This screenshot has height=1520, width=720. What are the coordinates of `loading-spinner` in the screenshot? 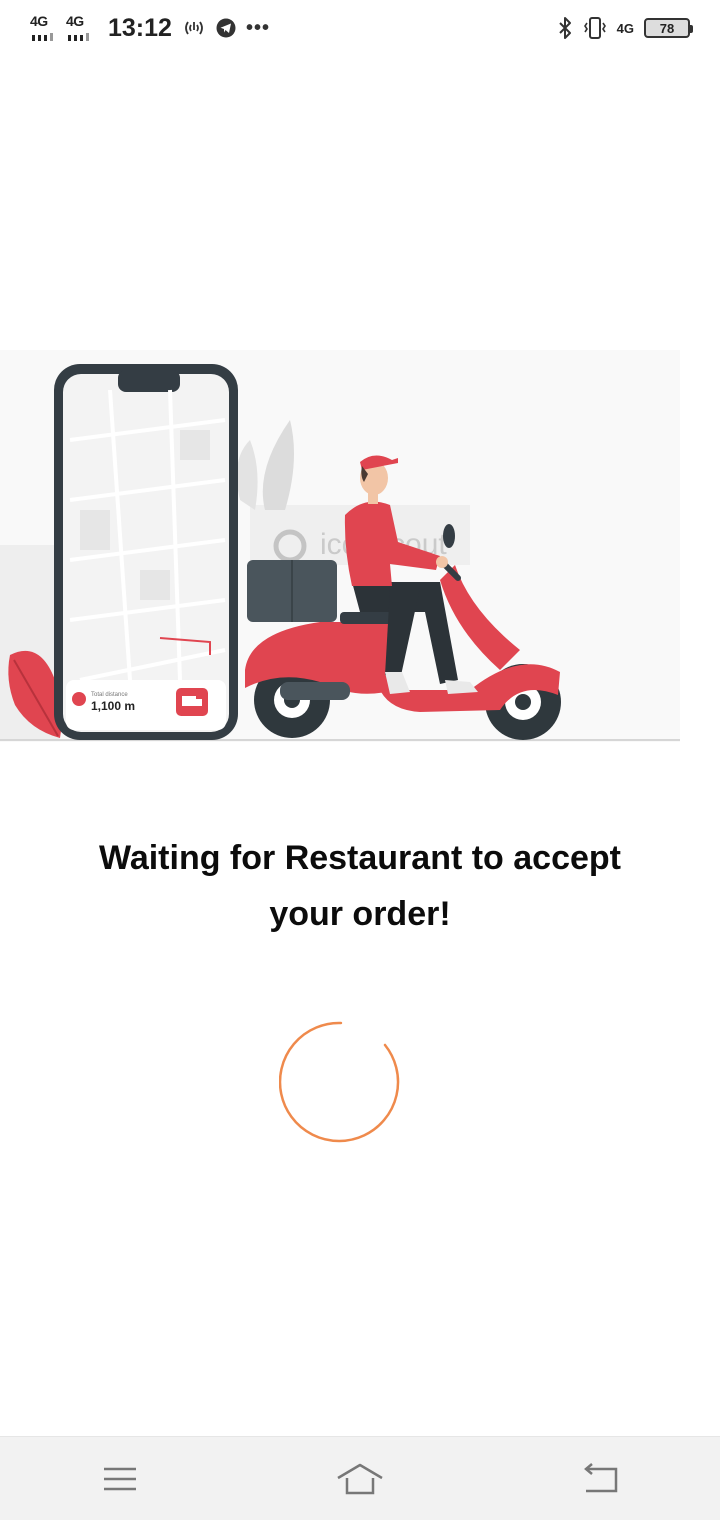 It's located at (339, 1082).